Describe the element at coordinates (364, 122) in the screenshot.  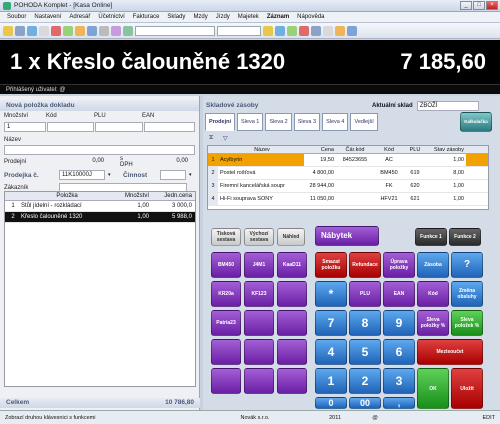
I see `tab-vedlejsi: Vedlejší` at that location.